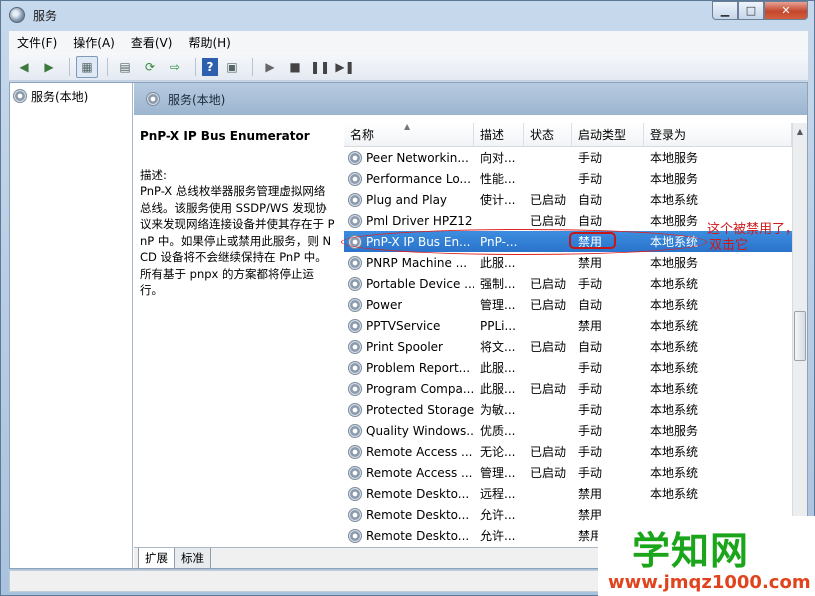 The height and width of the screenshot is (596, 815). What do you see at coordinates (175, 67) in the screenshot?
I see `export-list-icon: ⇨` at bounding box center [175, 67].